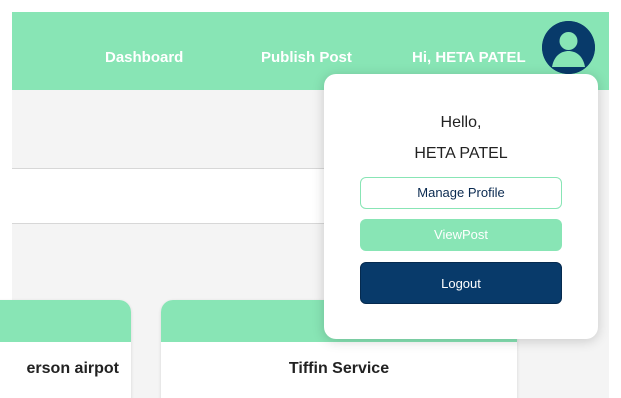  Describe the element at coordinates (461, 283) in the screenshot. I see `logout-button: Logout` at that location.